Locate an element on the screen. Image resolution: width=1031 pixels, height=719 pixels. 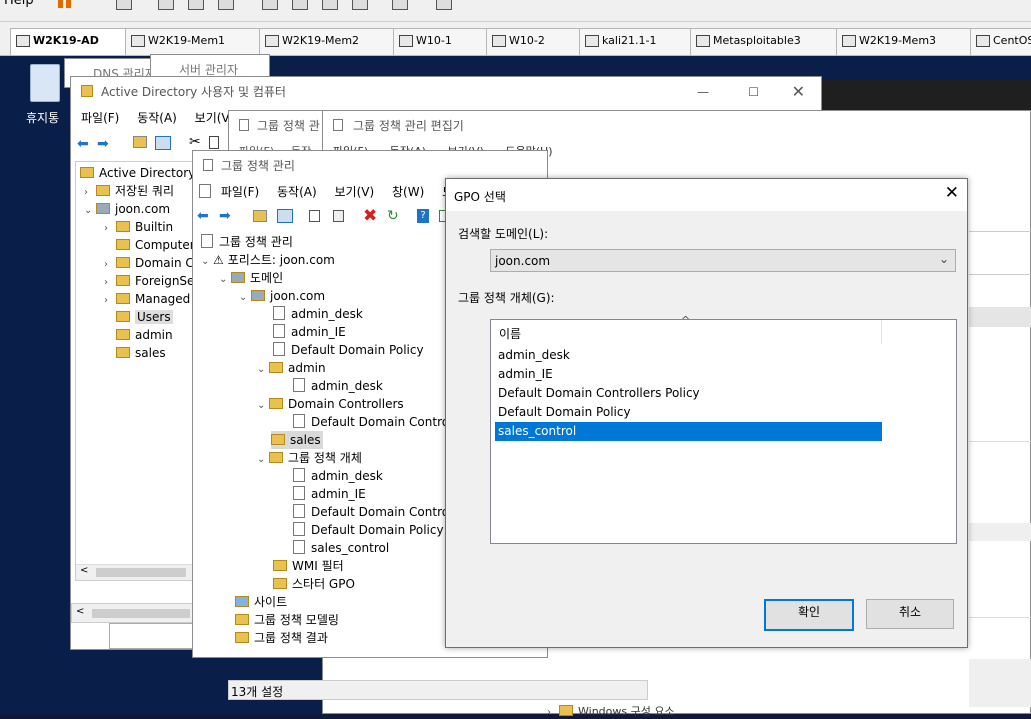
list-item: Default Domain Policy is located at coordinates (688, 412).